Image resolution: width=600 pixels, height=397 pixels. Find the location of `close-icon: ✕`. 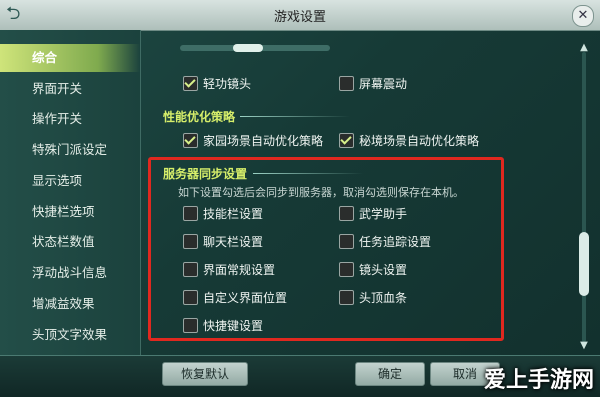

close-icon: ✕ is located at coordinates (583, 16).